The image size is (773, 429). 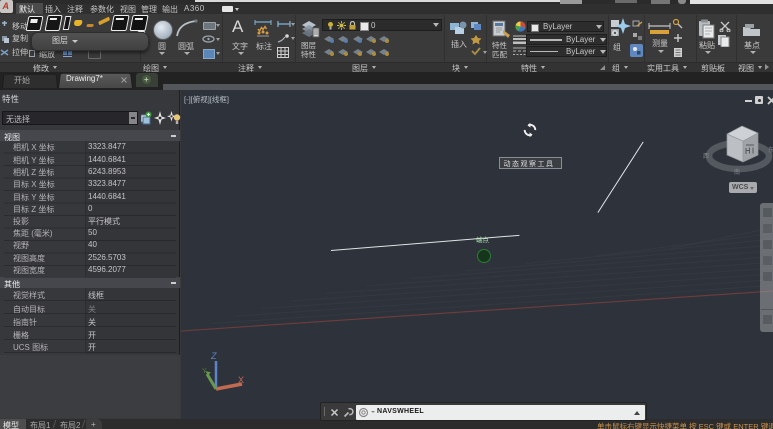 I want to click on svg-text: Y, so click(x=204, y=371).